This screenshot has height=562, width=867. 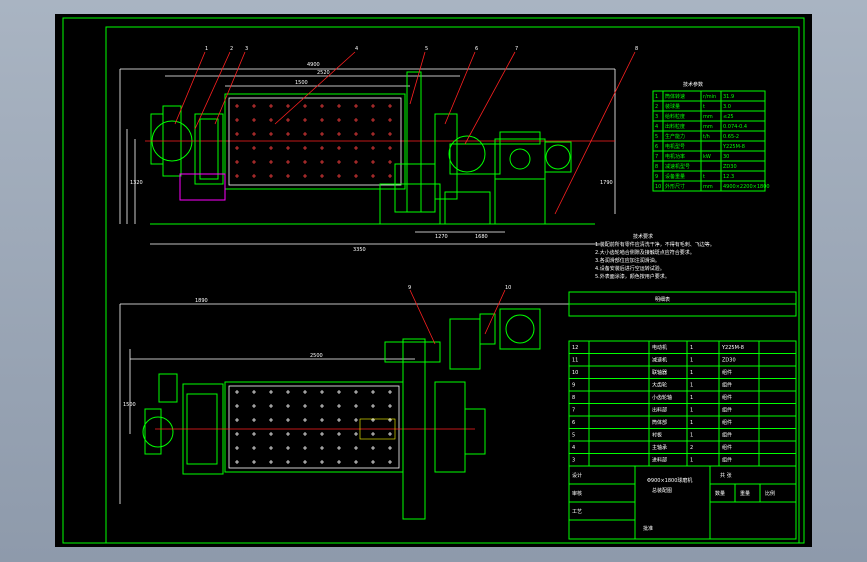 I want to click on spec-table-cell: 30, so click(x=726, y=157).